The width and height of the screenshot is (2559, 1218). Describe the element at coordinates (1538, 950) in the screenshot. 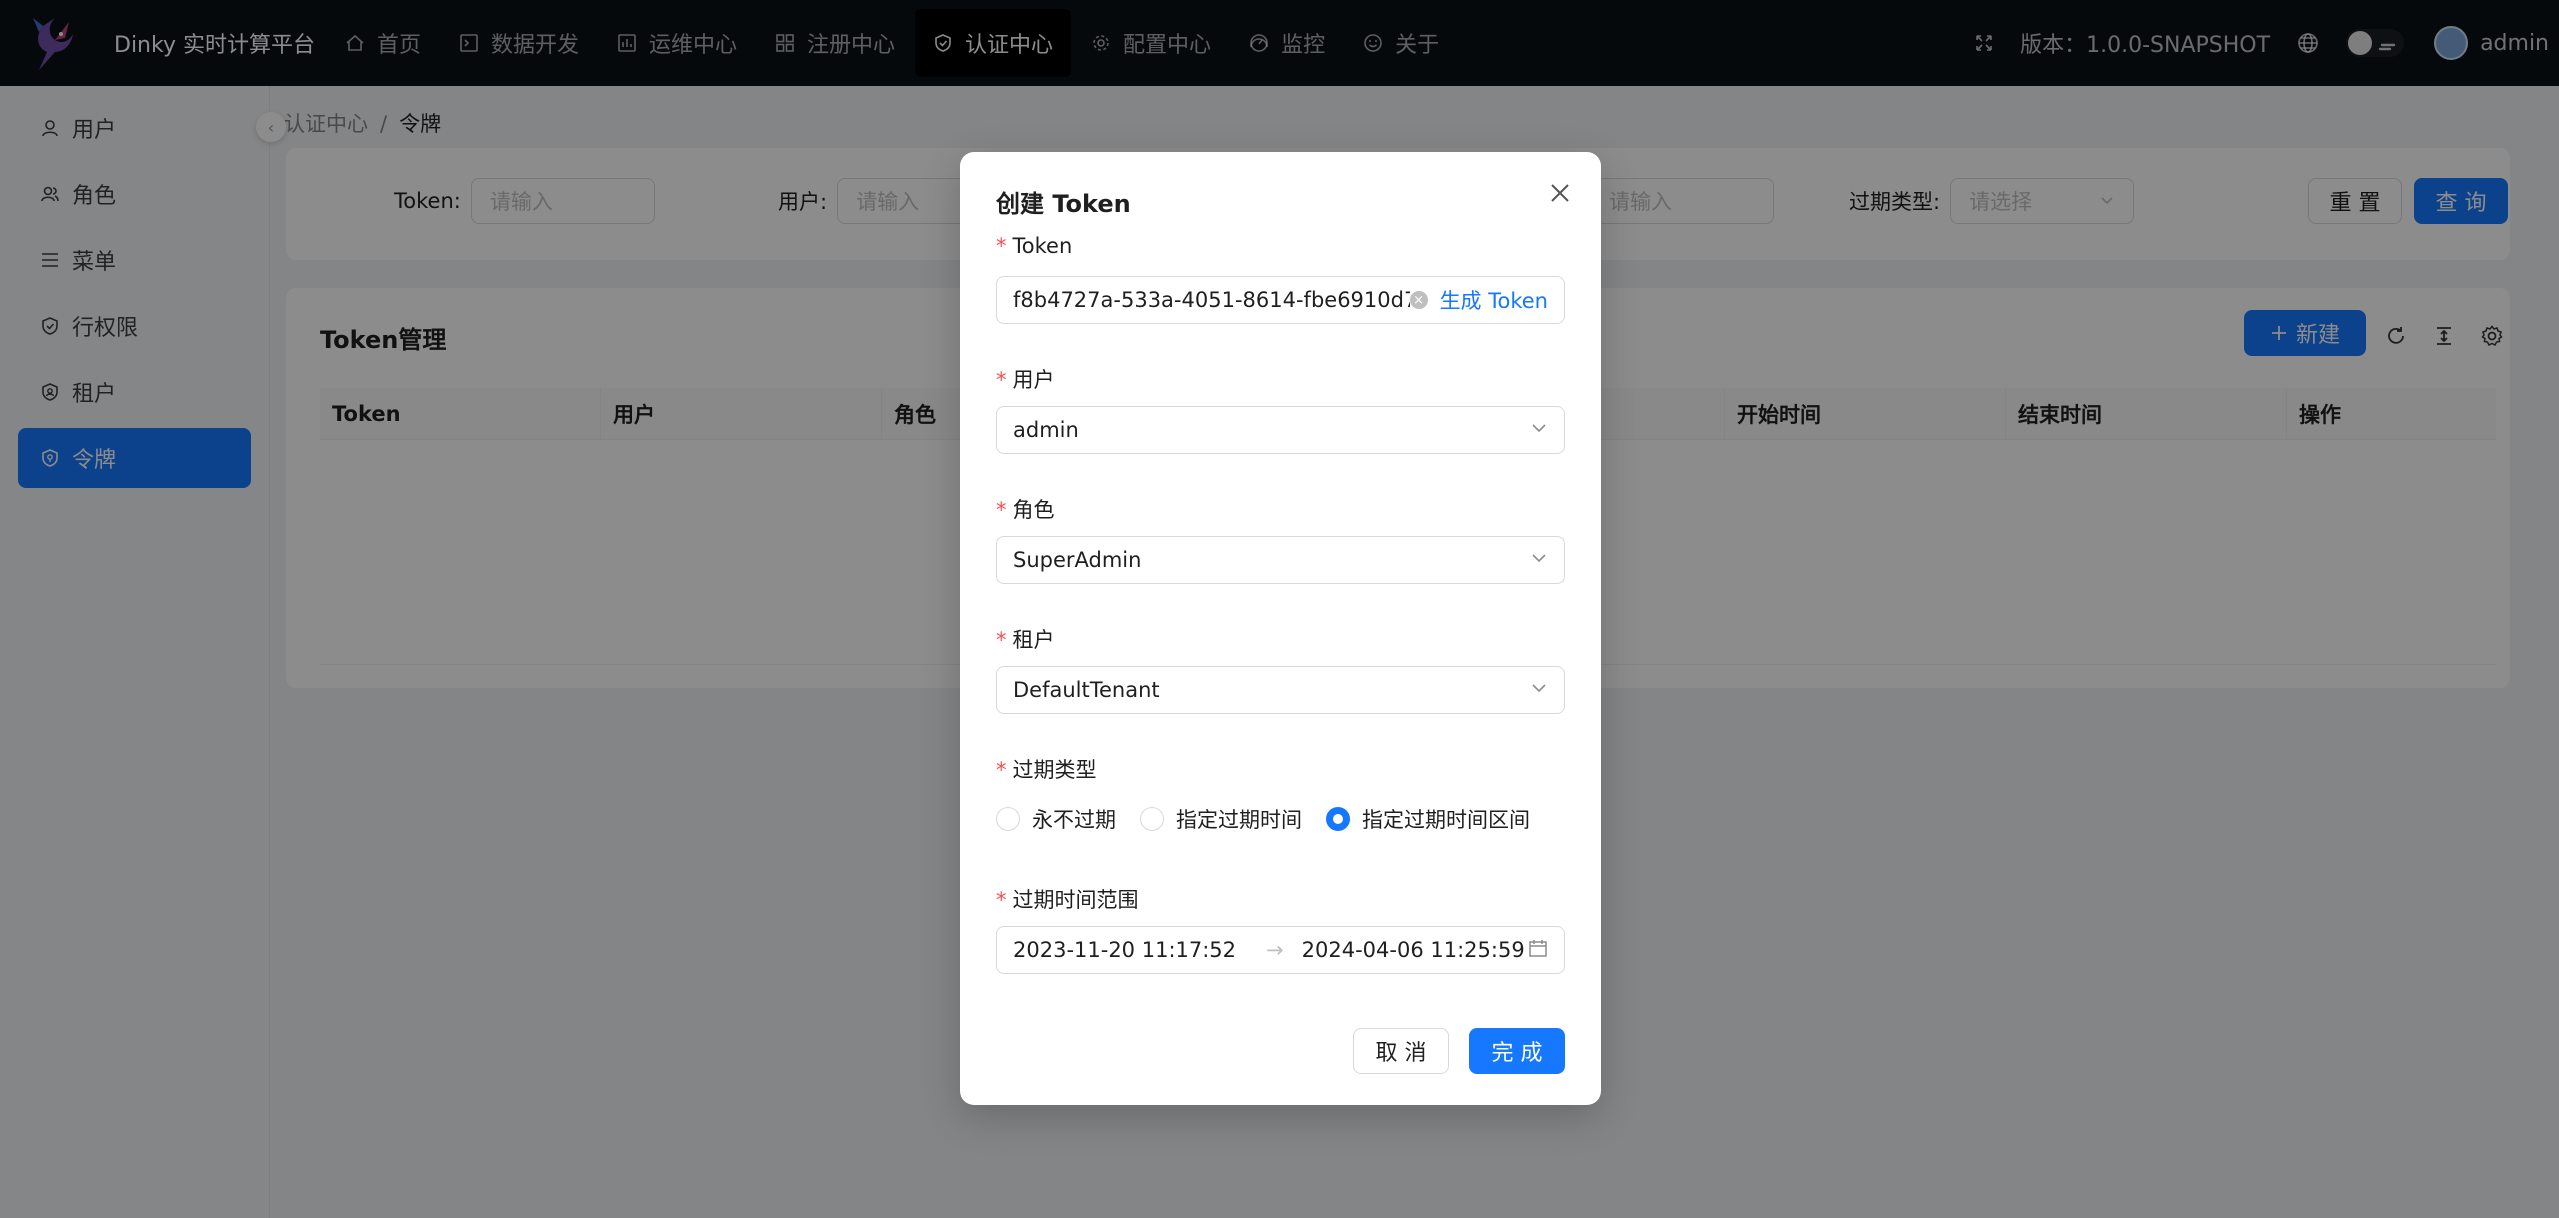

I see `calendar-icon` at that location.